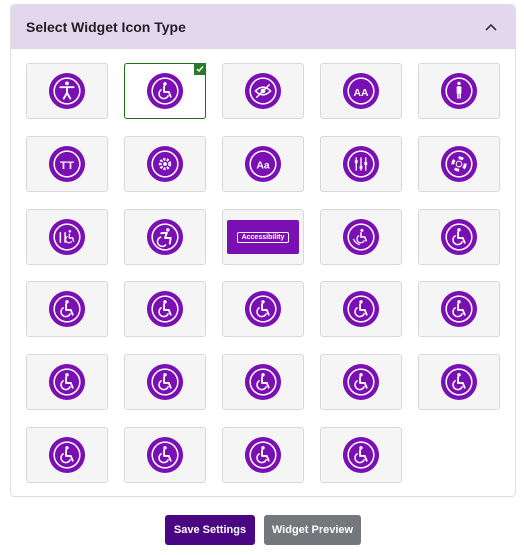  I want to click on icon-option-8: Aa, so click(263, 164).